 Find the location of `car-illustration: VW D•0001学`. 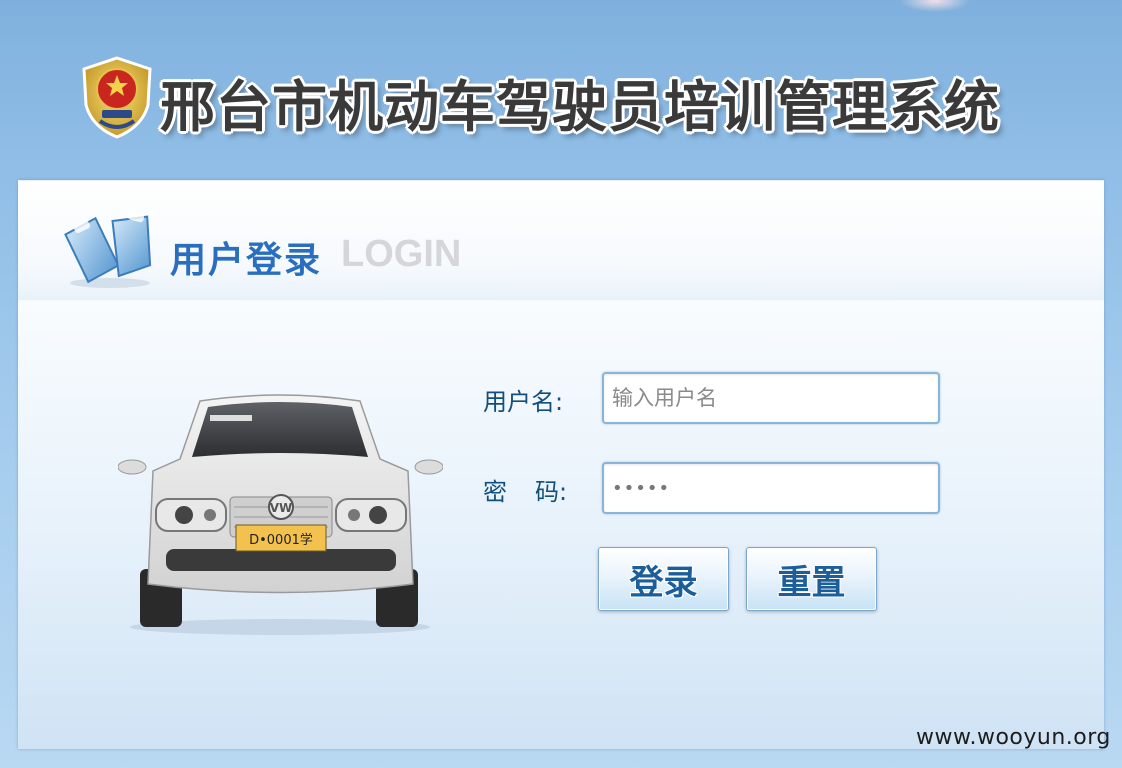

car-illustration: VW D•0001学 is located at coordinates (280, 514).